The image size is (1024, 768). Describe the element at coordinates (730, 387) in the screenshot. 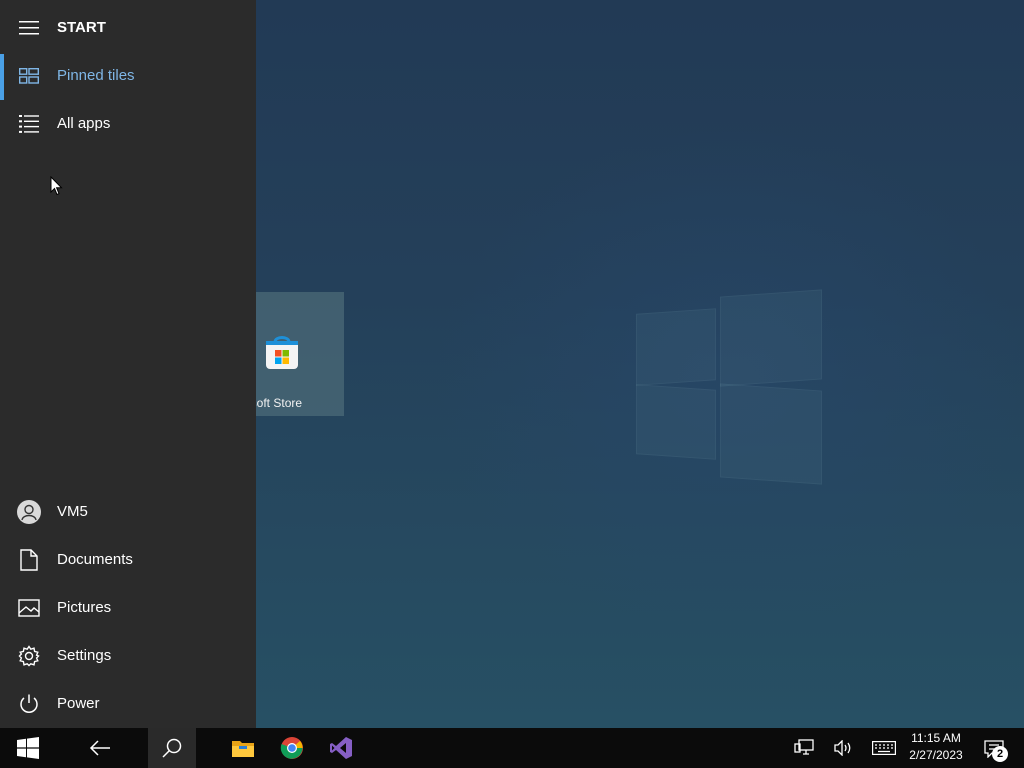

I see `windows-logo-wallpaper` at that location.